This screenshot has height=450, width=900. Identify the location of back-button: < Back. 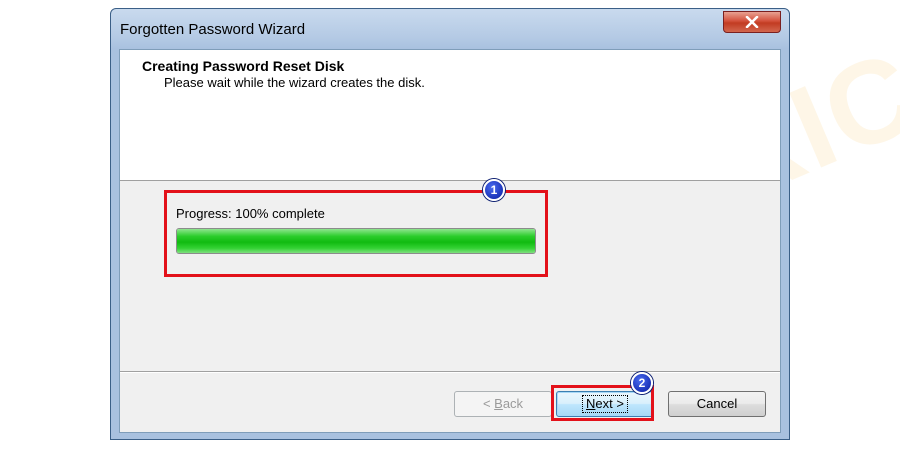
(503, 404).